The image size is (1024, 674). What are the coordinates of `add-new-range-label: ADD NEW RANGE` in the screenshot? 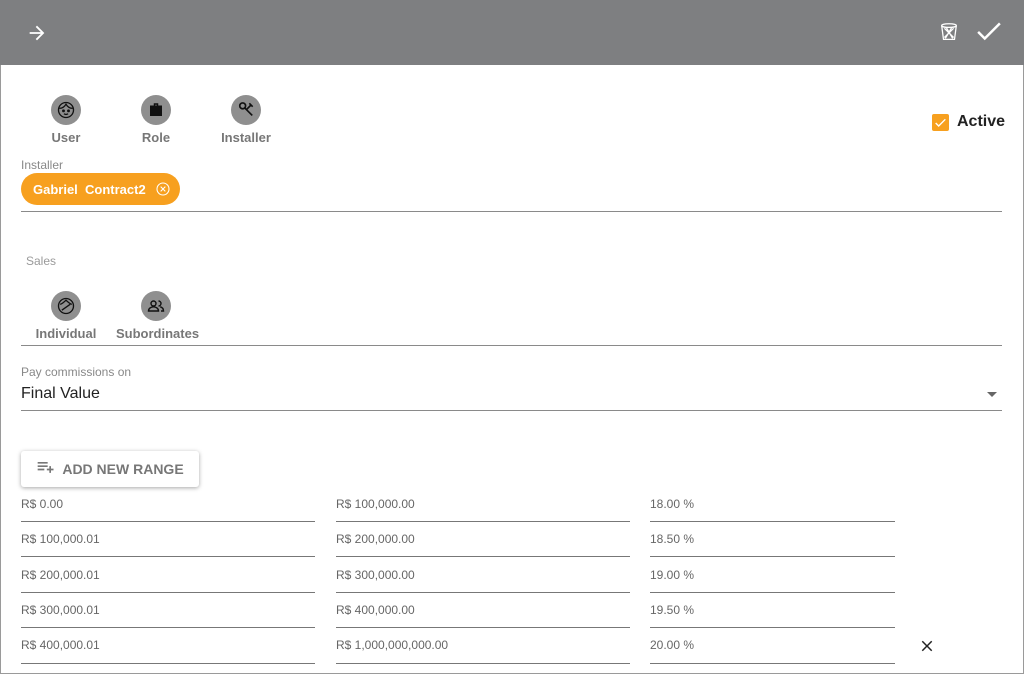 It's located at (123, 469).